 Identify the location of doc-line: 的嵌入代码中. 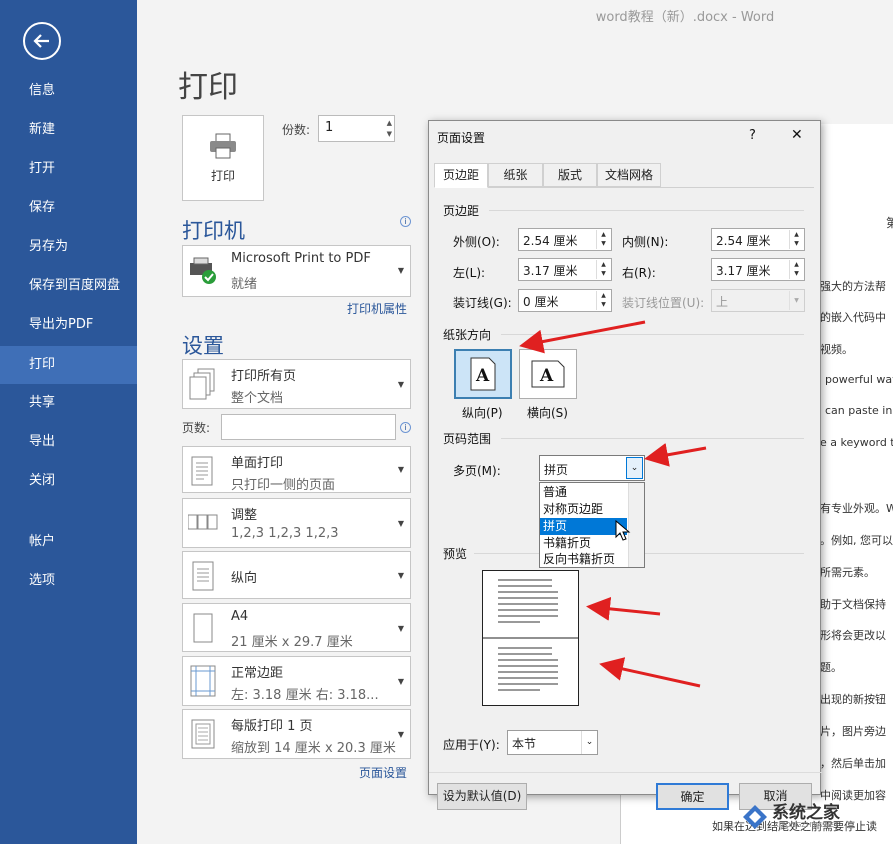
(853, 317).